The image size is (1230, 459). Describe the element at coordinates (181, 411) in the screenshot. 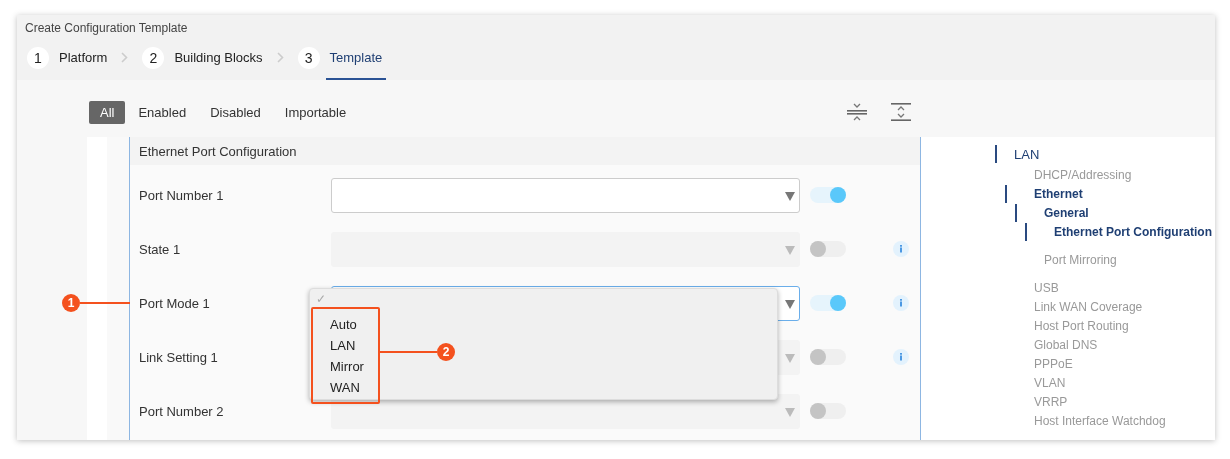

I see `field-label: Port Number 2` at that location.